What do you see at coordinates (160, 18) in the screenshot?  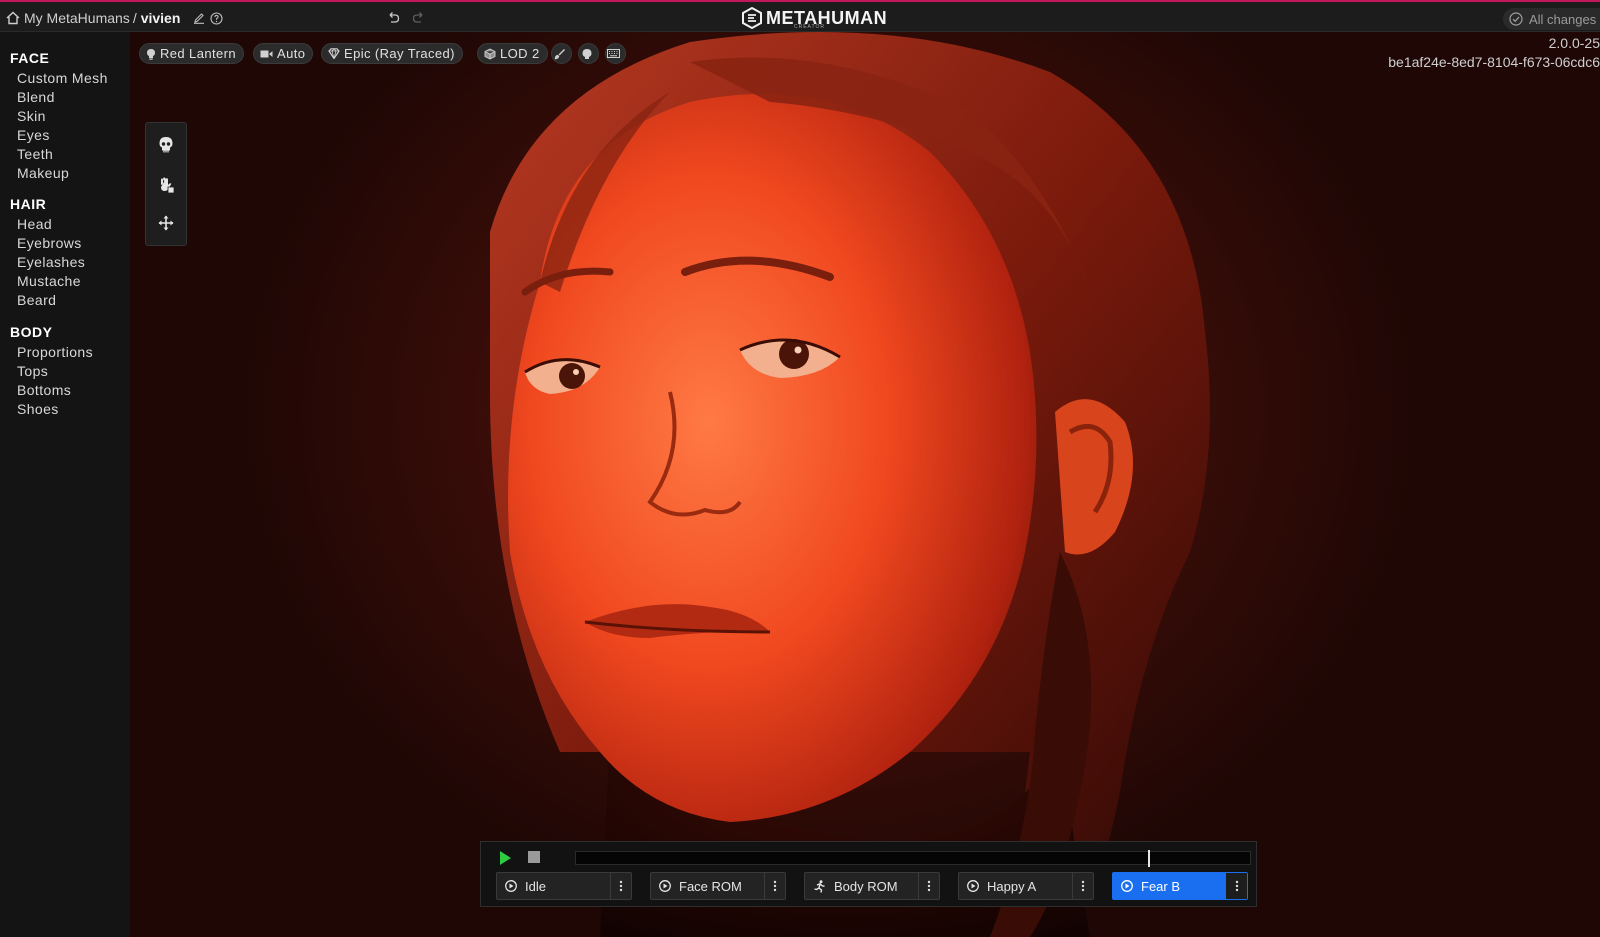 I see `breadcrumb-current: vivien` at bounding box center [160, 18].